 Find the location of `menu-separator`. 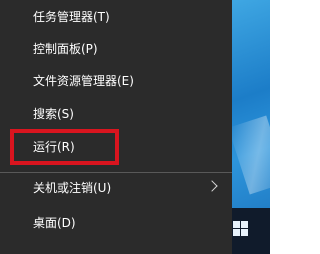

menu-separator is located at coordinates (116, 172).